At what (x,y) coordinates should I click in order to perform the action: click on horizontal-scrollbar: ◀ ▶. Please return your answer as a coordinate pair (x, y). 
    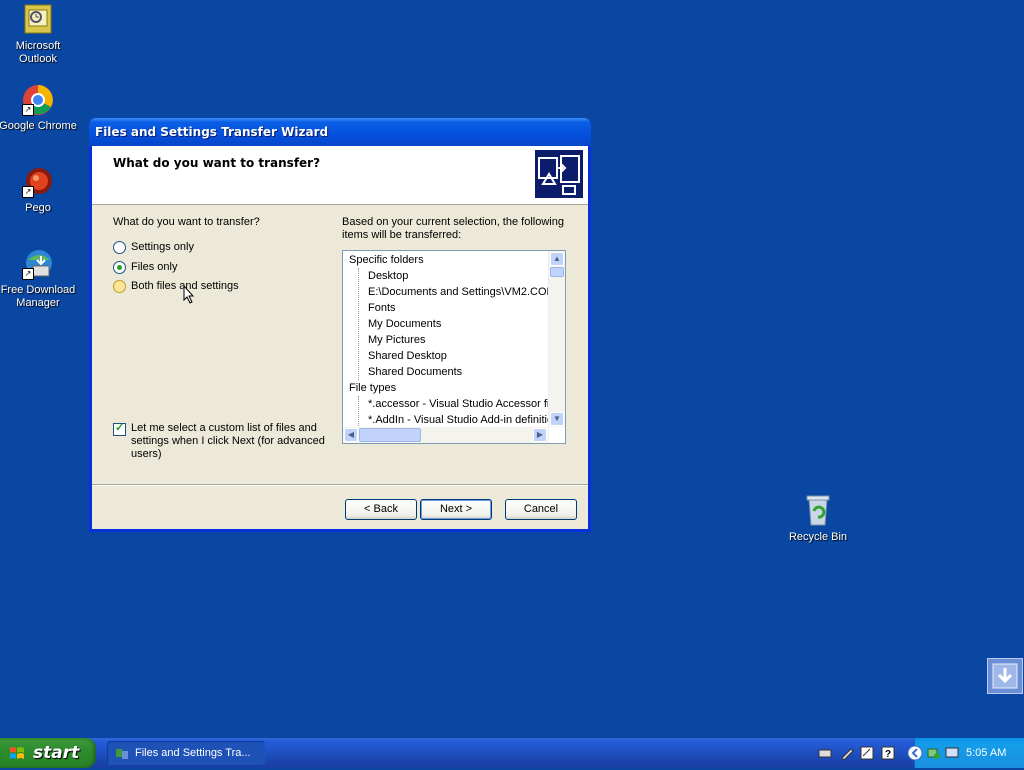
    Looking at the image, I should click on (446, 435).